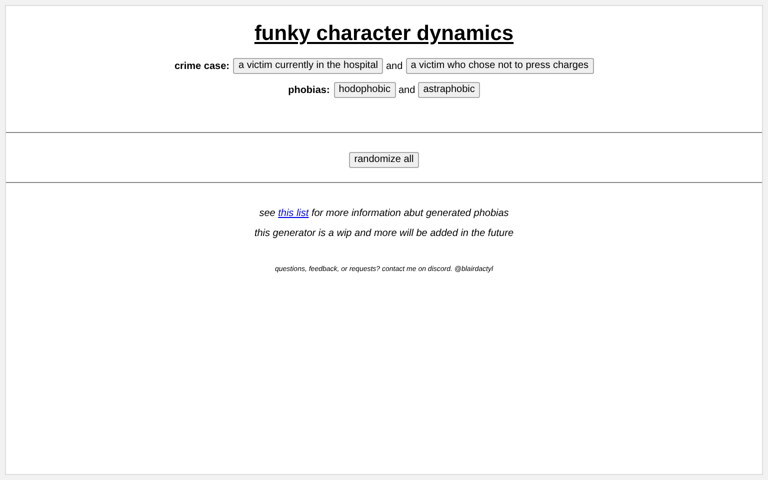 The width and height of the screenshot is (768, 480). What do you see at coordinates (500, 66) in the screenshot?
I see `result-button: a victim who chose not to press charges` at bounding box center [500, 66].